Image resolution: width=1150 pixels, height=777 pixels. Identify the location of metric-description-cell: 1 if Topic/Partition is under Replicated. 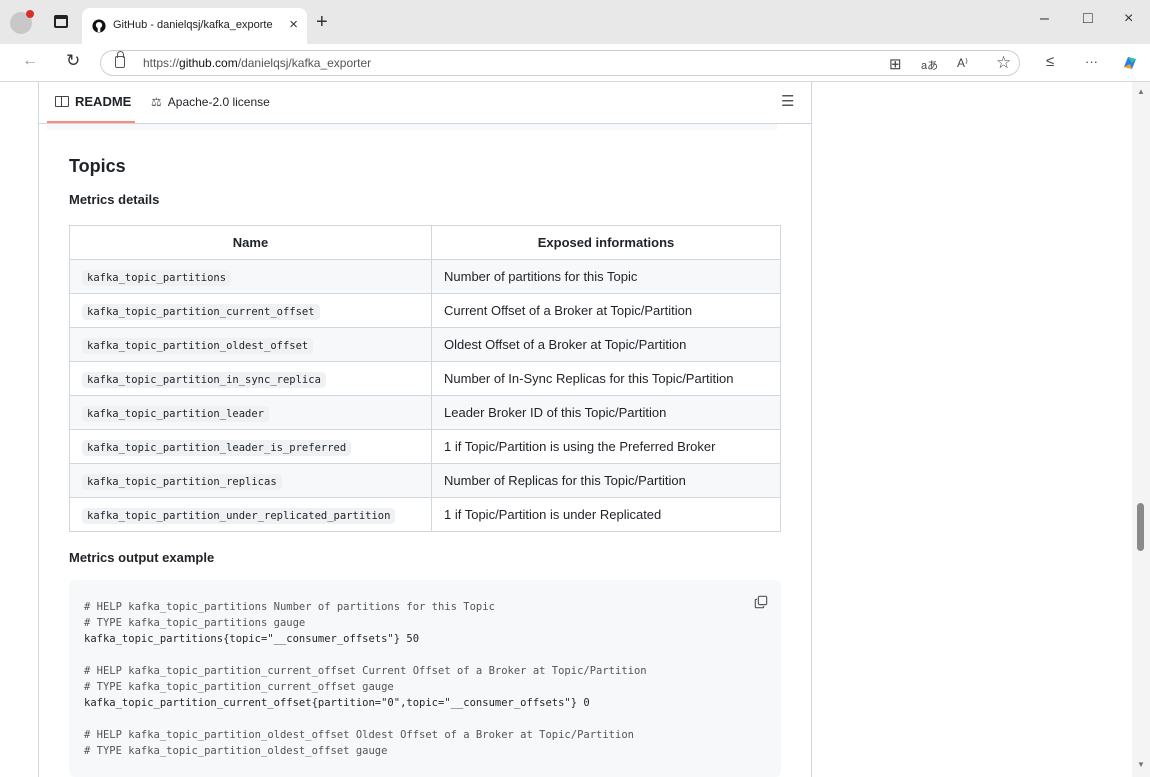
(606, 514).